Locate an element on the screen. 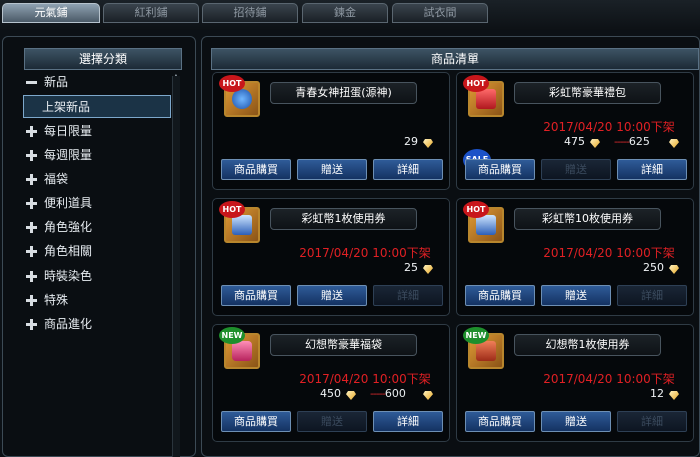 The width and height of the screenshot is (700, 457). product-name: 幻想幣1枚使用券 is located at coordinates (587, 345).